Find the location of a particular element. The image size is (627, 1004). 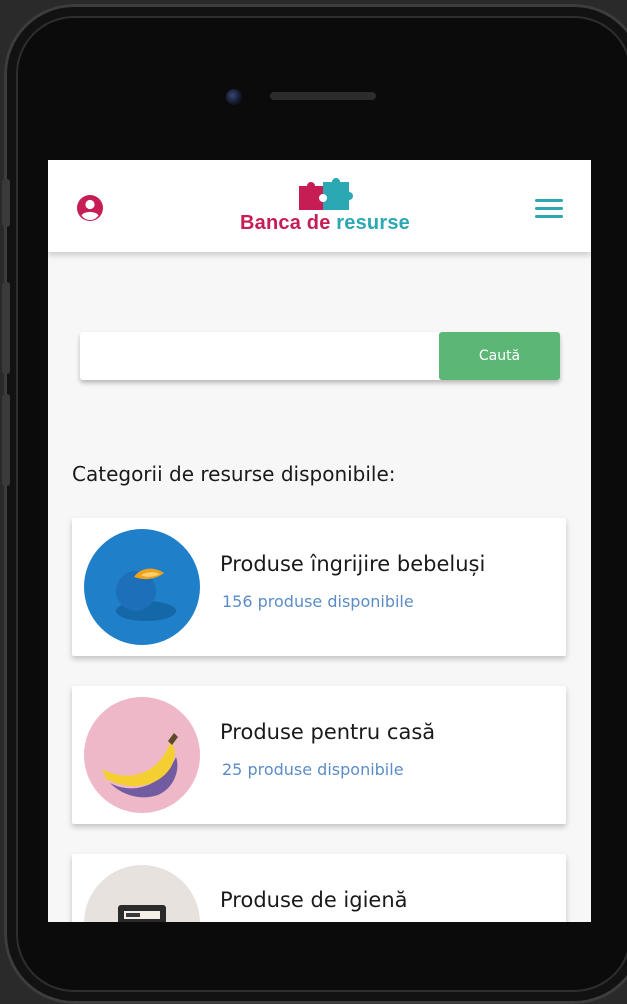

category-name: Produse de igienă is located at coordinates (314, 900).